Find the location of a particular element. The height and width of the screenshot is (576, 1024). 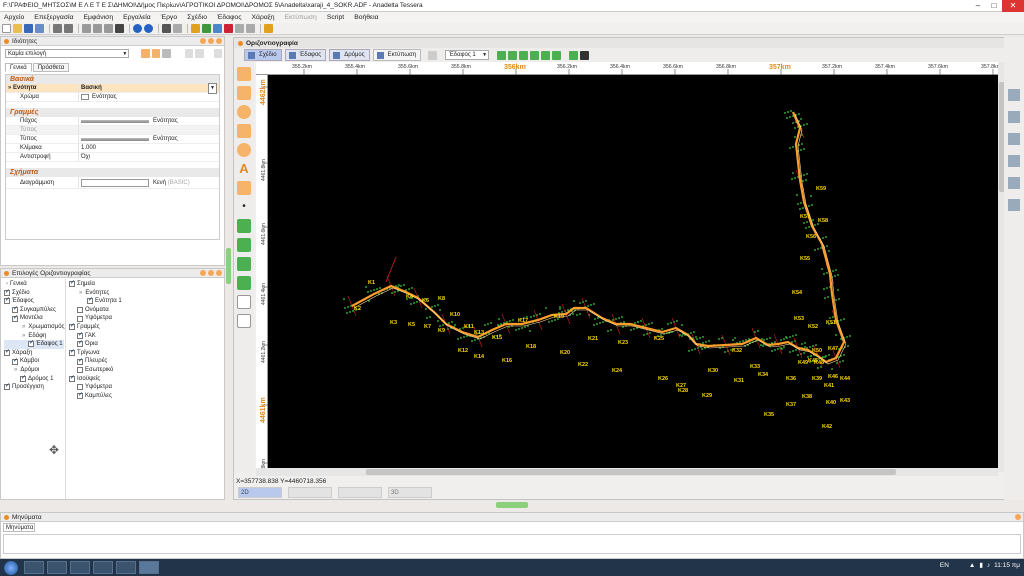

tab-road: Δρόμος is located at coordinates (349, 55).